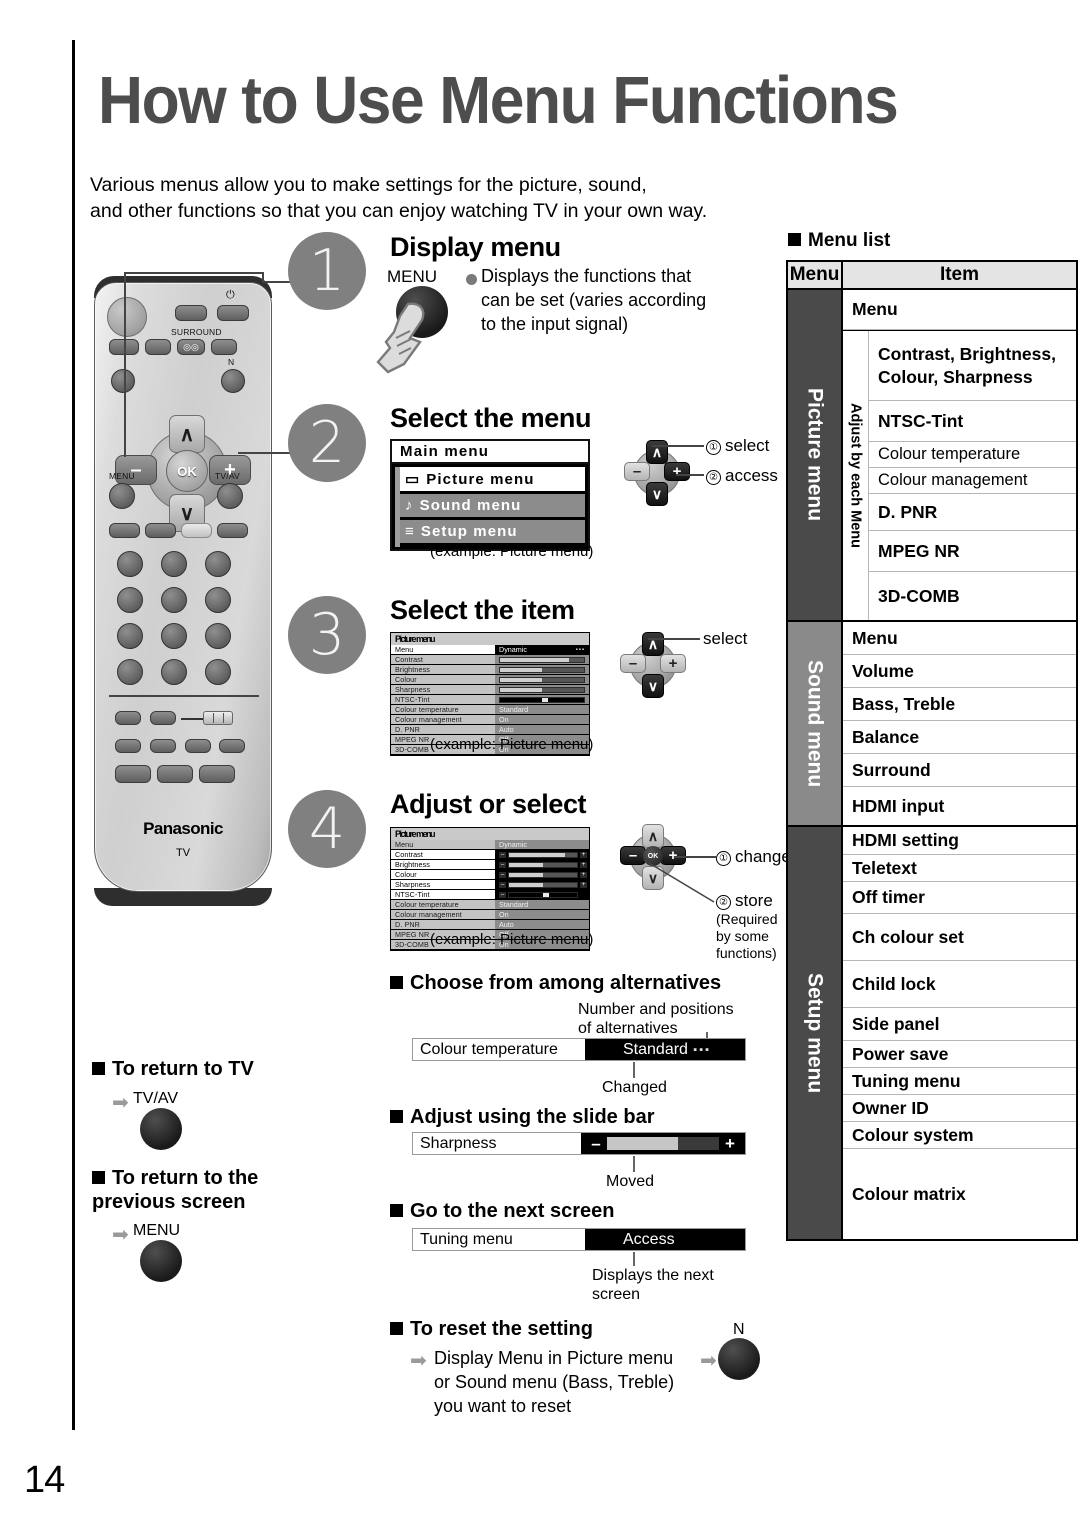  What do you see at coordinates (959, 868) in the screenshot?
I see `table-row: Teletext` at bounding box center [959, 868].